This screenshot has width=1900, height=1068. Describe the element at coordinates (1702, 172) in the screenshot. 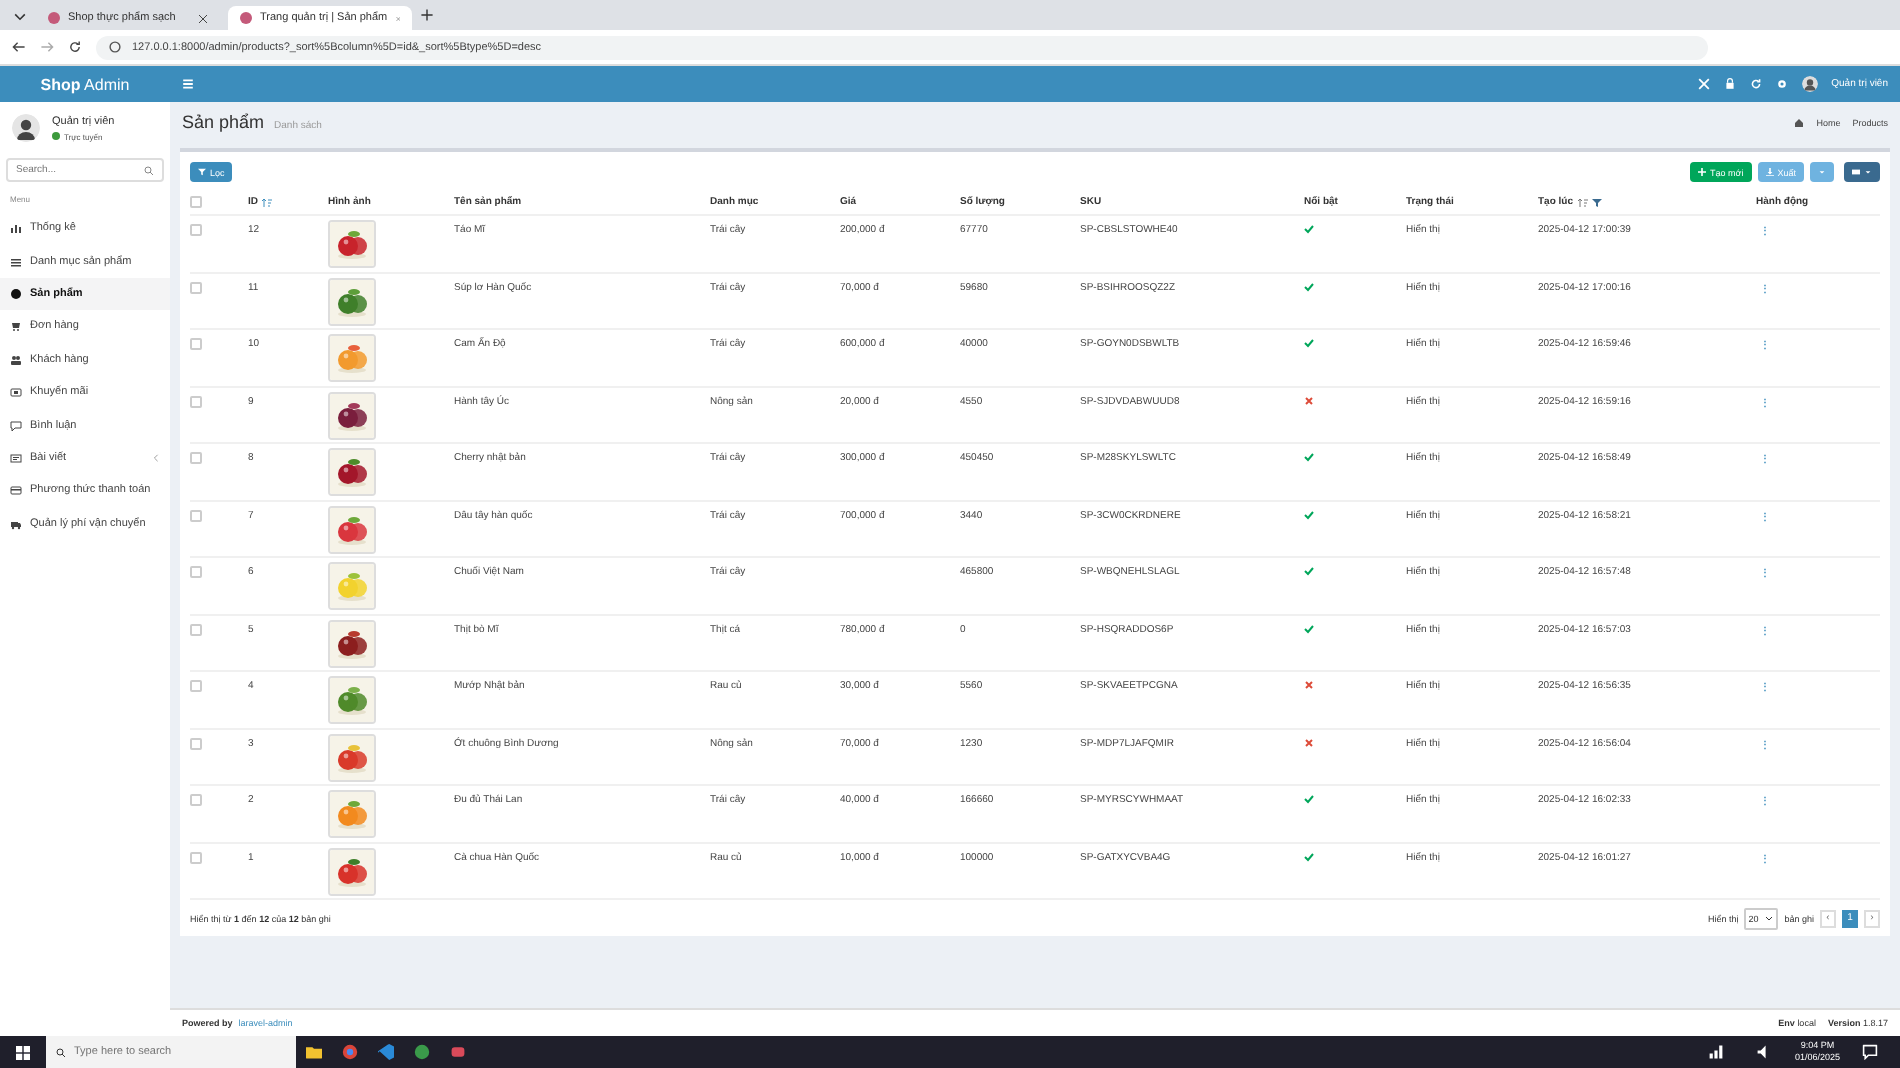

I see `plus-icon` at that location.